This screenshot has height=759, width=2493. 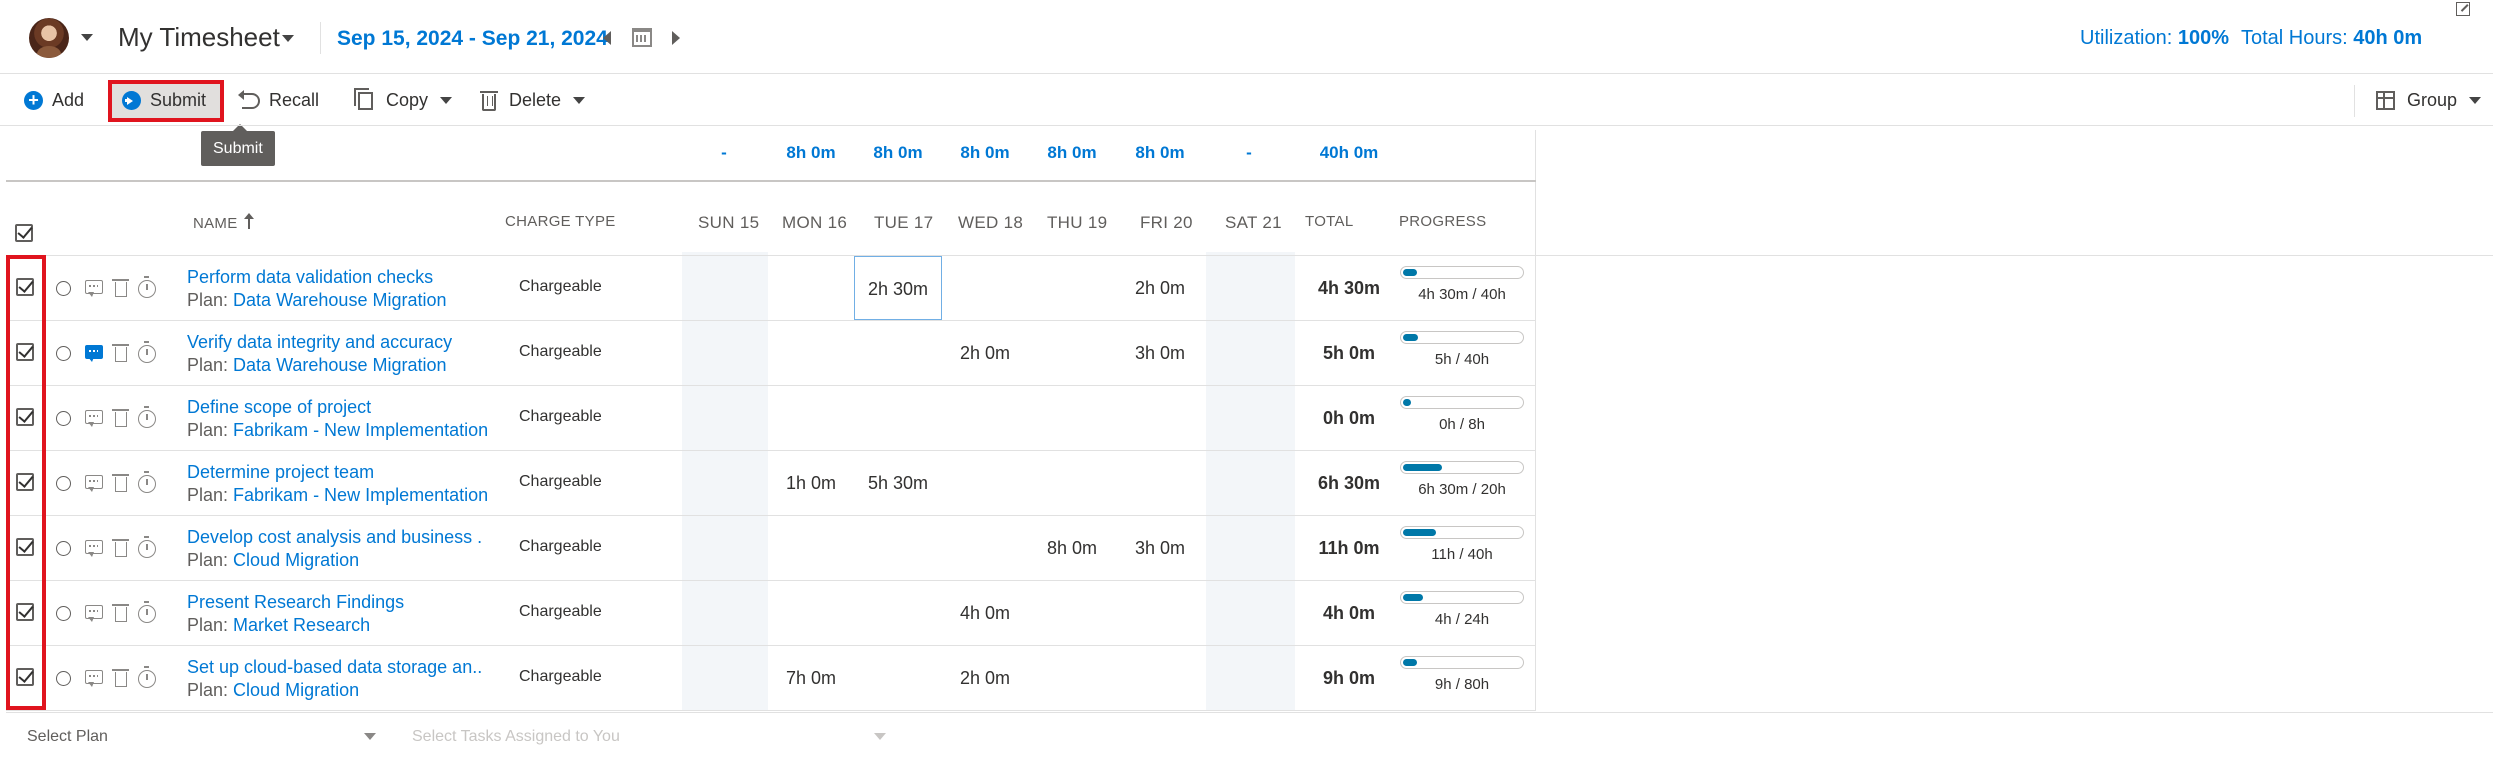 I want to click on hours-cell-fri: 2h 0m, so click(x=1160, y=288).